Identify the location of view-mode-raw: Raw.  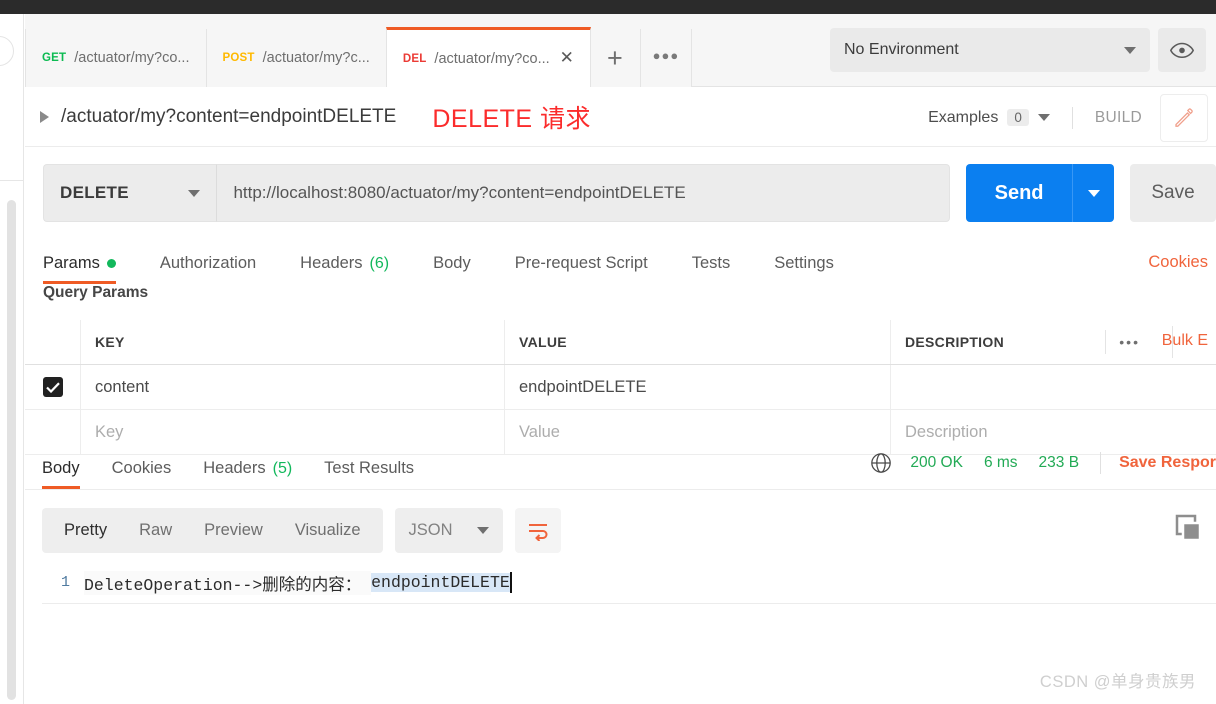
(155, 530).